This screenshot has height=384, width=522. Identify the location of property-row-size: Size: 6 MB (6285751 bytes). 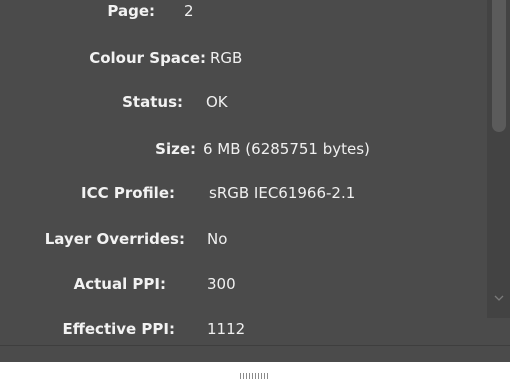
(242, 149).